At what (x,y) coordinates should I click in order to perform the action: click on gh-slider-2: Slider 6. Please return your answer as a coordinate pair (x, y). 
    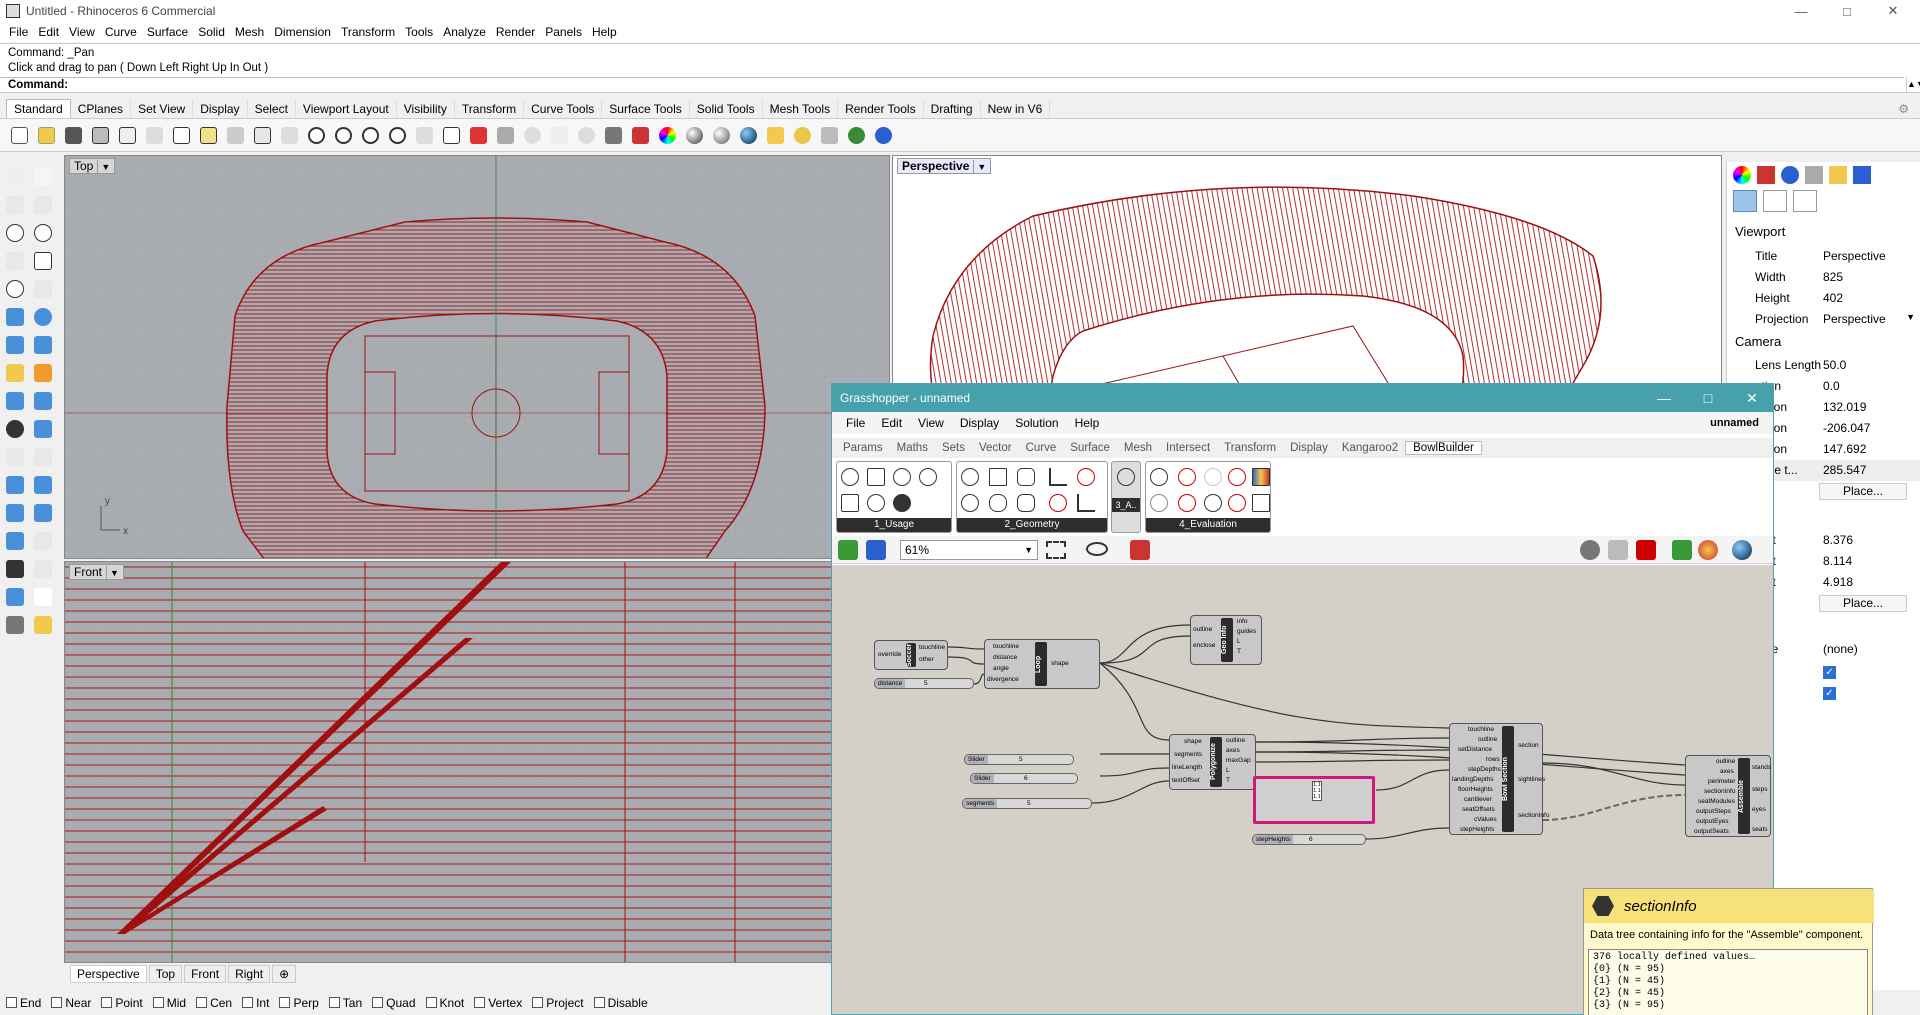
    Looking at the image, I should click on (1024, 778).